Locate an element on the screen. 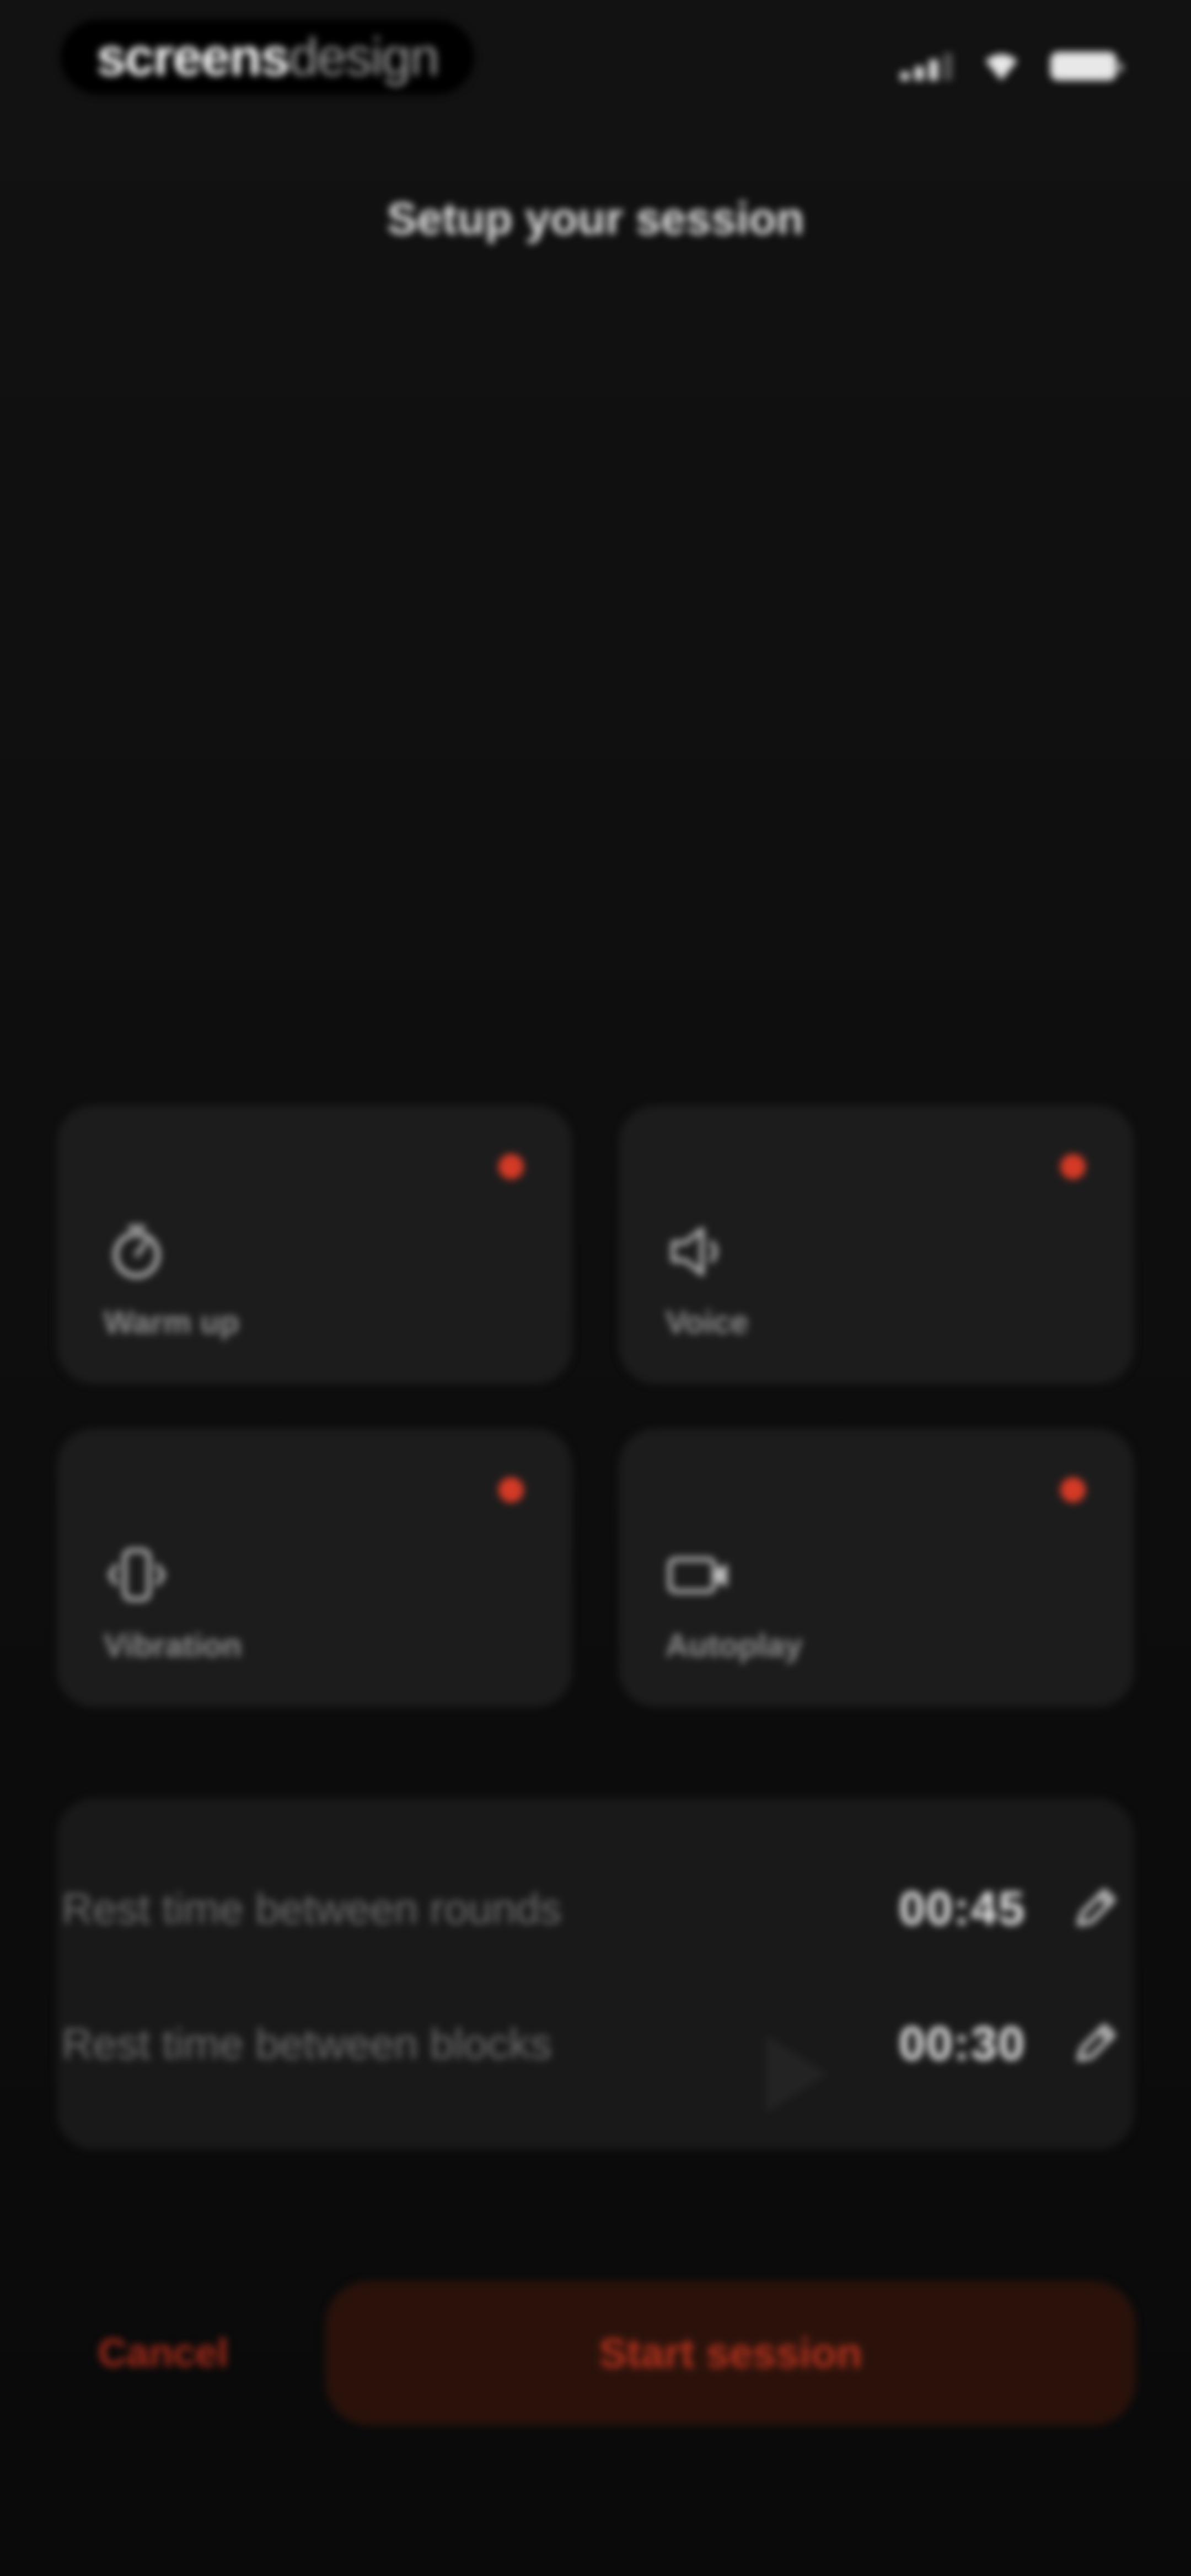  vibration-icon is located at coordinates (137, 1574).